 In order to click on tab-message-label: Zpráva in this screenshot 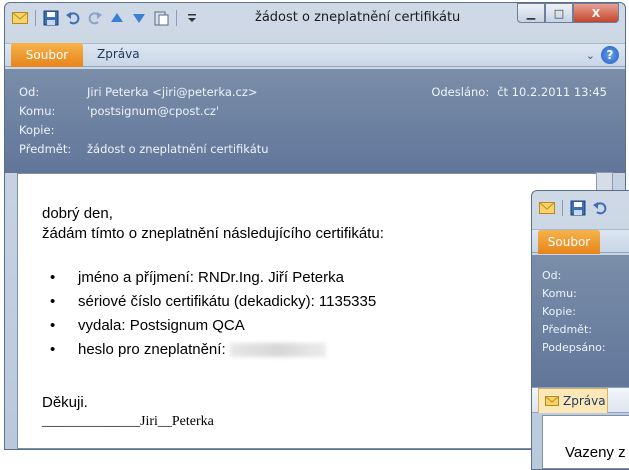, I will do `click(584, 401)`.